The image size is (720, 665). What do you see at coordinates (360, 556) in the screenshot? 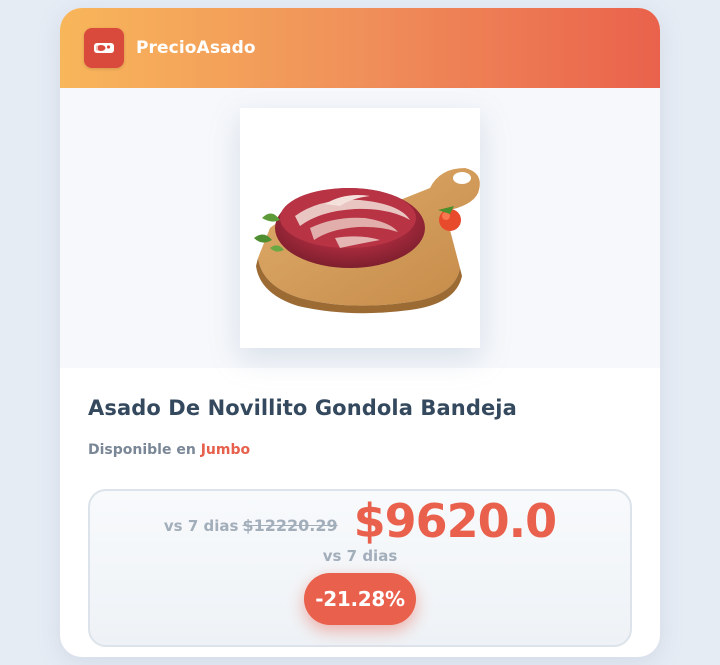
I see `comparison-label-secondary: vs 7 dias` at bounding box center [360, 556].